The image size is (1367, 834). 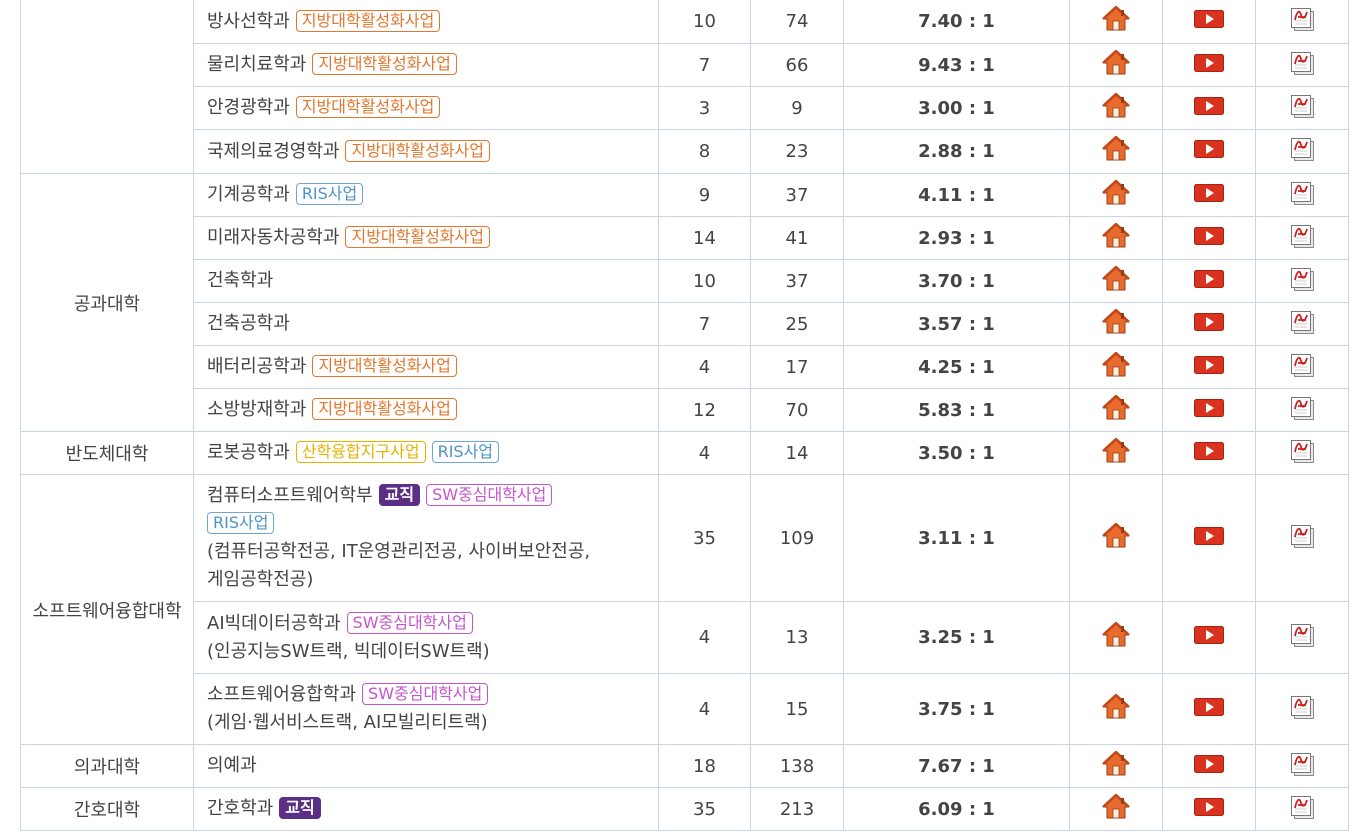 What do you see at coordinates (282, 694) in the screenshot?
I see `department-name: 소프트웨어융합학과` at bounding box center [282, 694].